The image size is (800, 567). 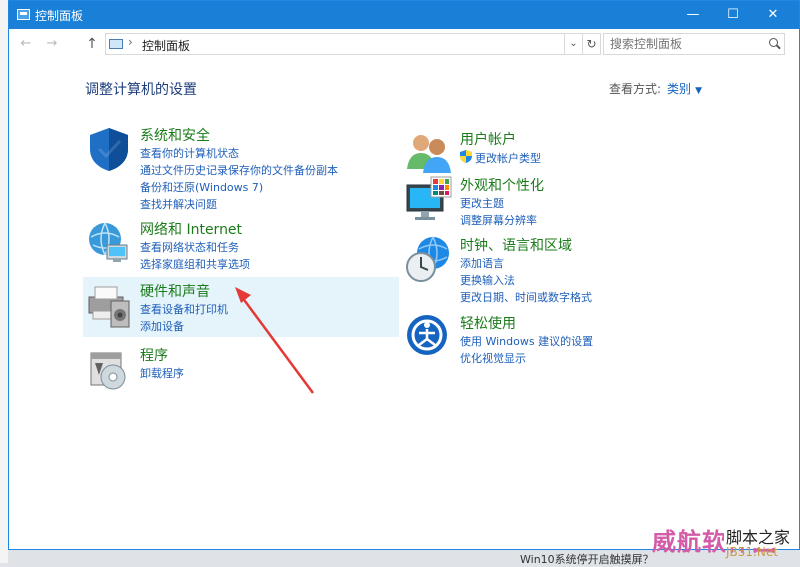 What do you see at coordinates (488, 139) in the screenshot?
I see `category-title: 用户帐户` at bounding box center [488, 139].